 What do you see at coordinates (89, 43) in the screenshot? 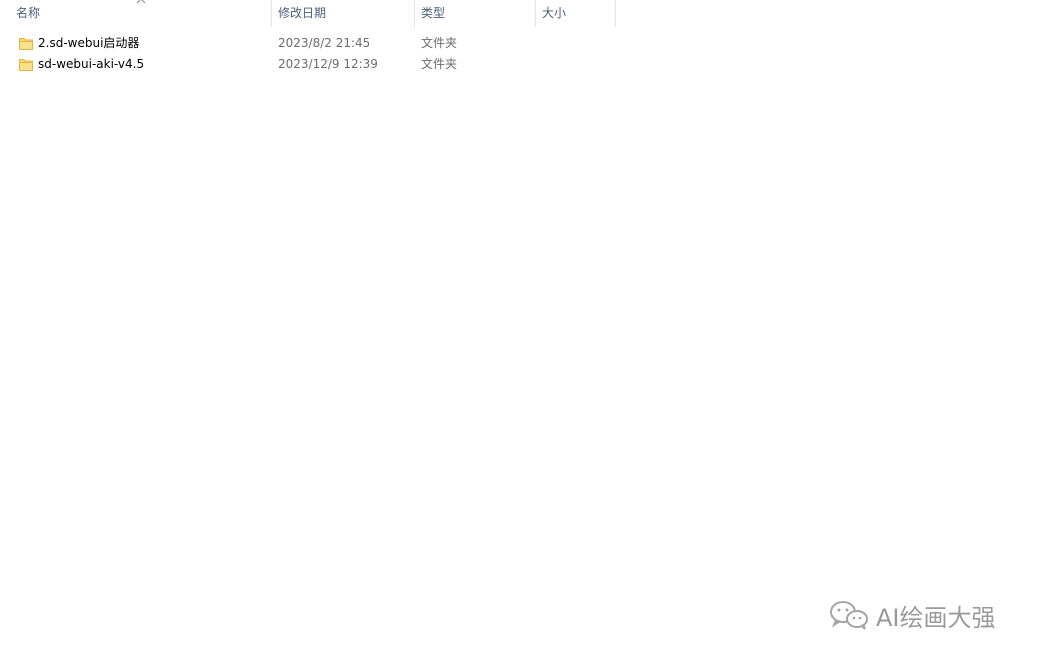
I see `file-name: 2.sd-webui启动器` at bounding box center [89, 43].